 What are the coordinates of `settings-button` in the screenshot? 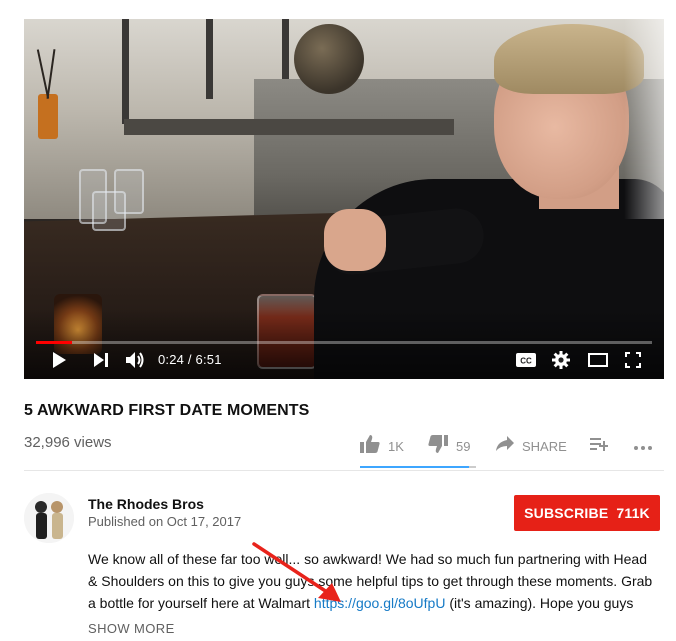 It's located at (561, 360).